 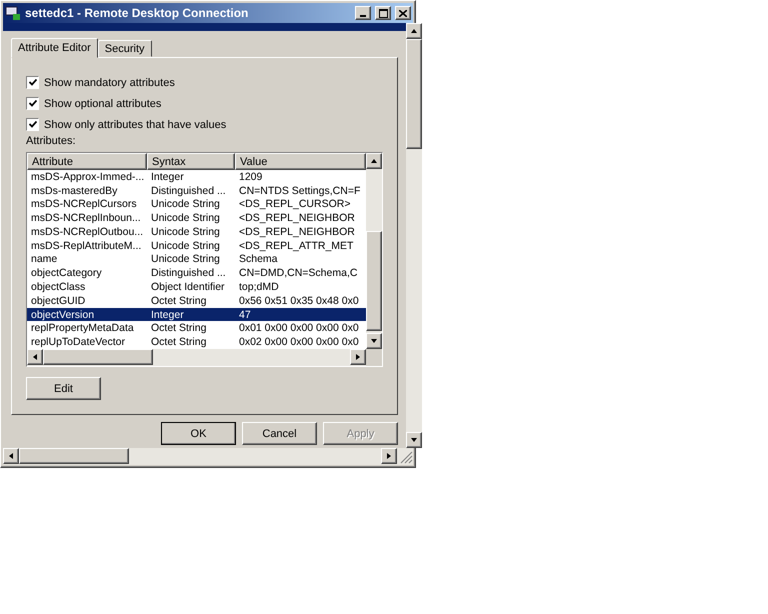 What do you see at coordinates (279, 433) in the screenshot?
I see `dialog-button: Cancel` at bounding box center [279, 433].